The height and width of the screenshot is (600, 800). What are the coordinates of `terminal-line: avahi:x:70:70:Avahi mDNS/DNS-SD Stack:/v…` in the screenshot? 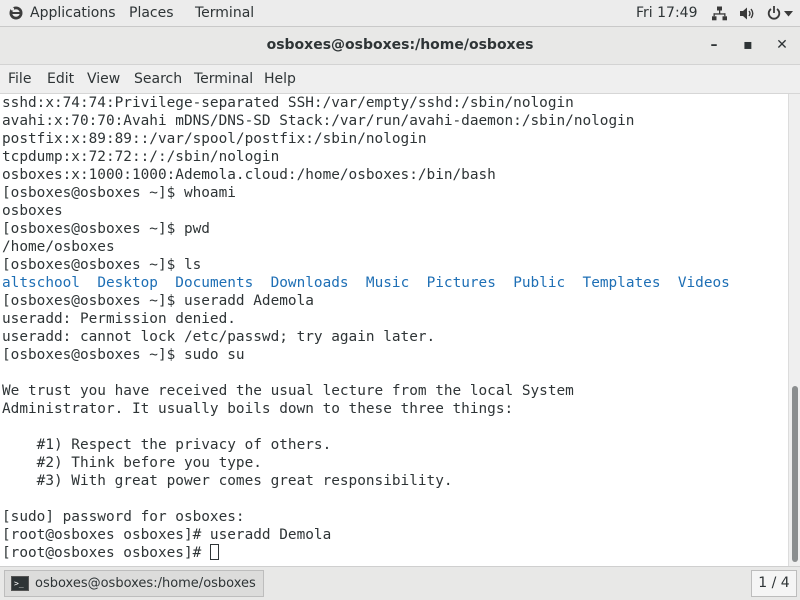 It's located at (318, 121).